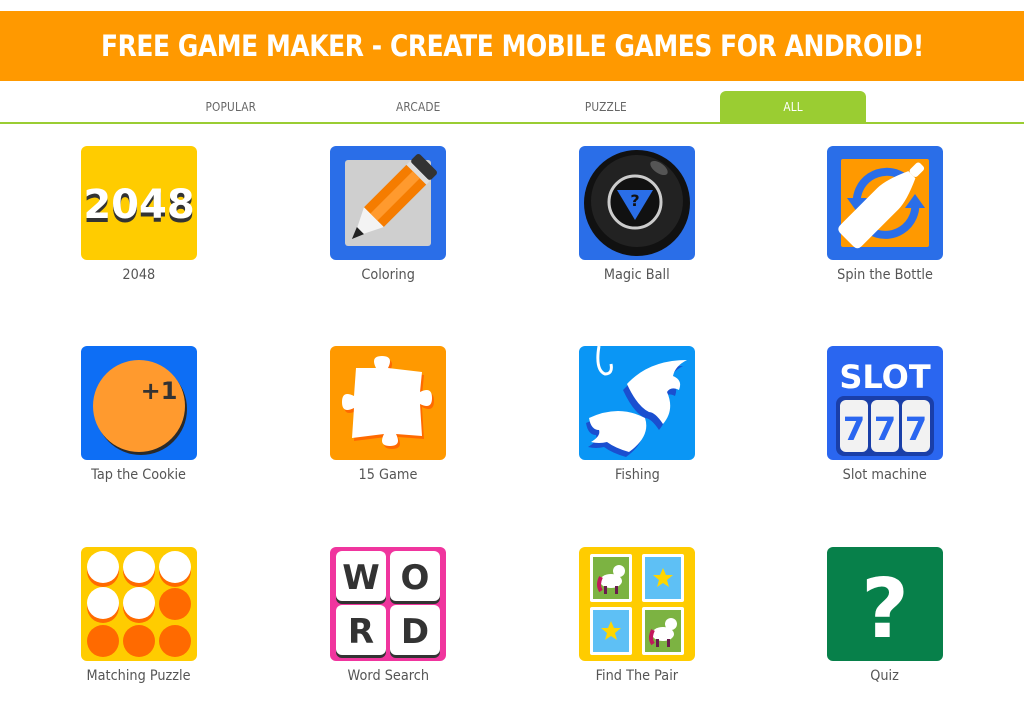 This screenshot has height=715, width=1024. I want to click on game-label: 2048, so click(139, 275).